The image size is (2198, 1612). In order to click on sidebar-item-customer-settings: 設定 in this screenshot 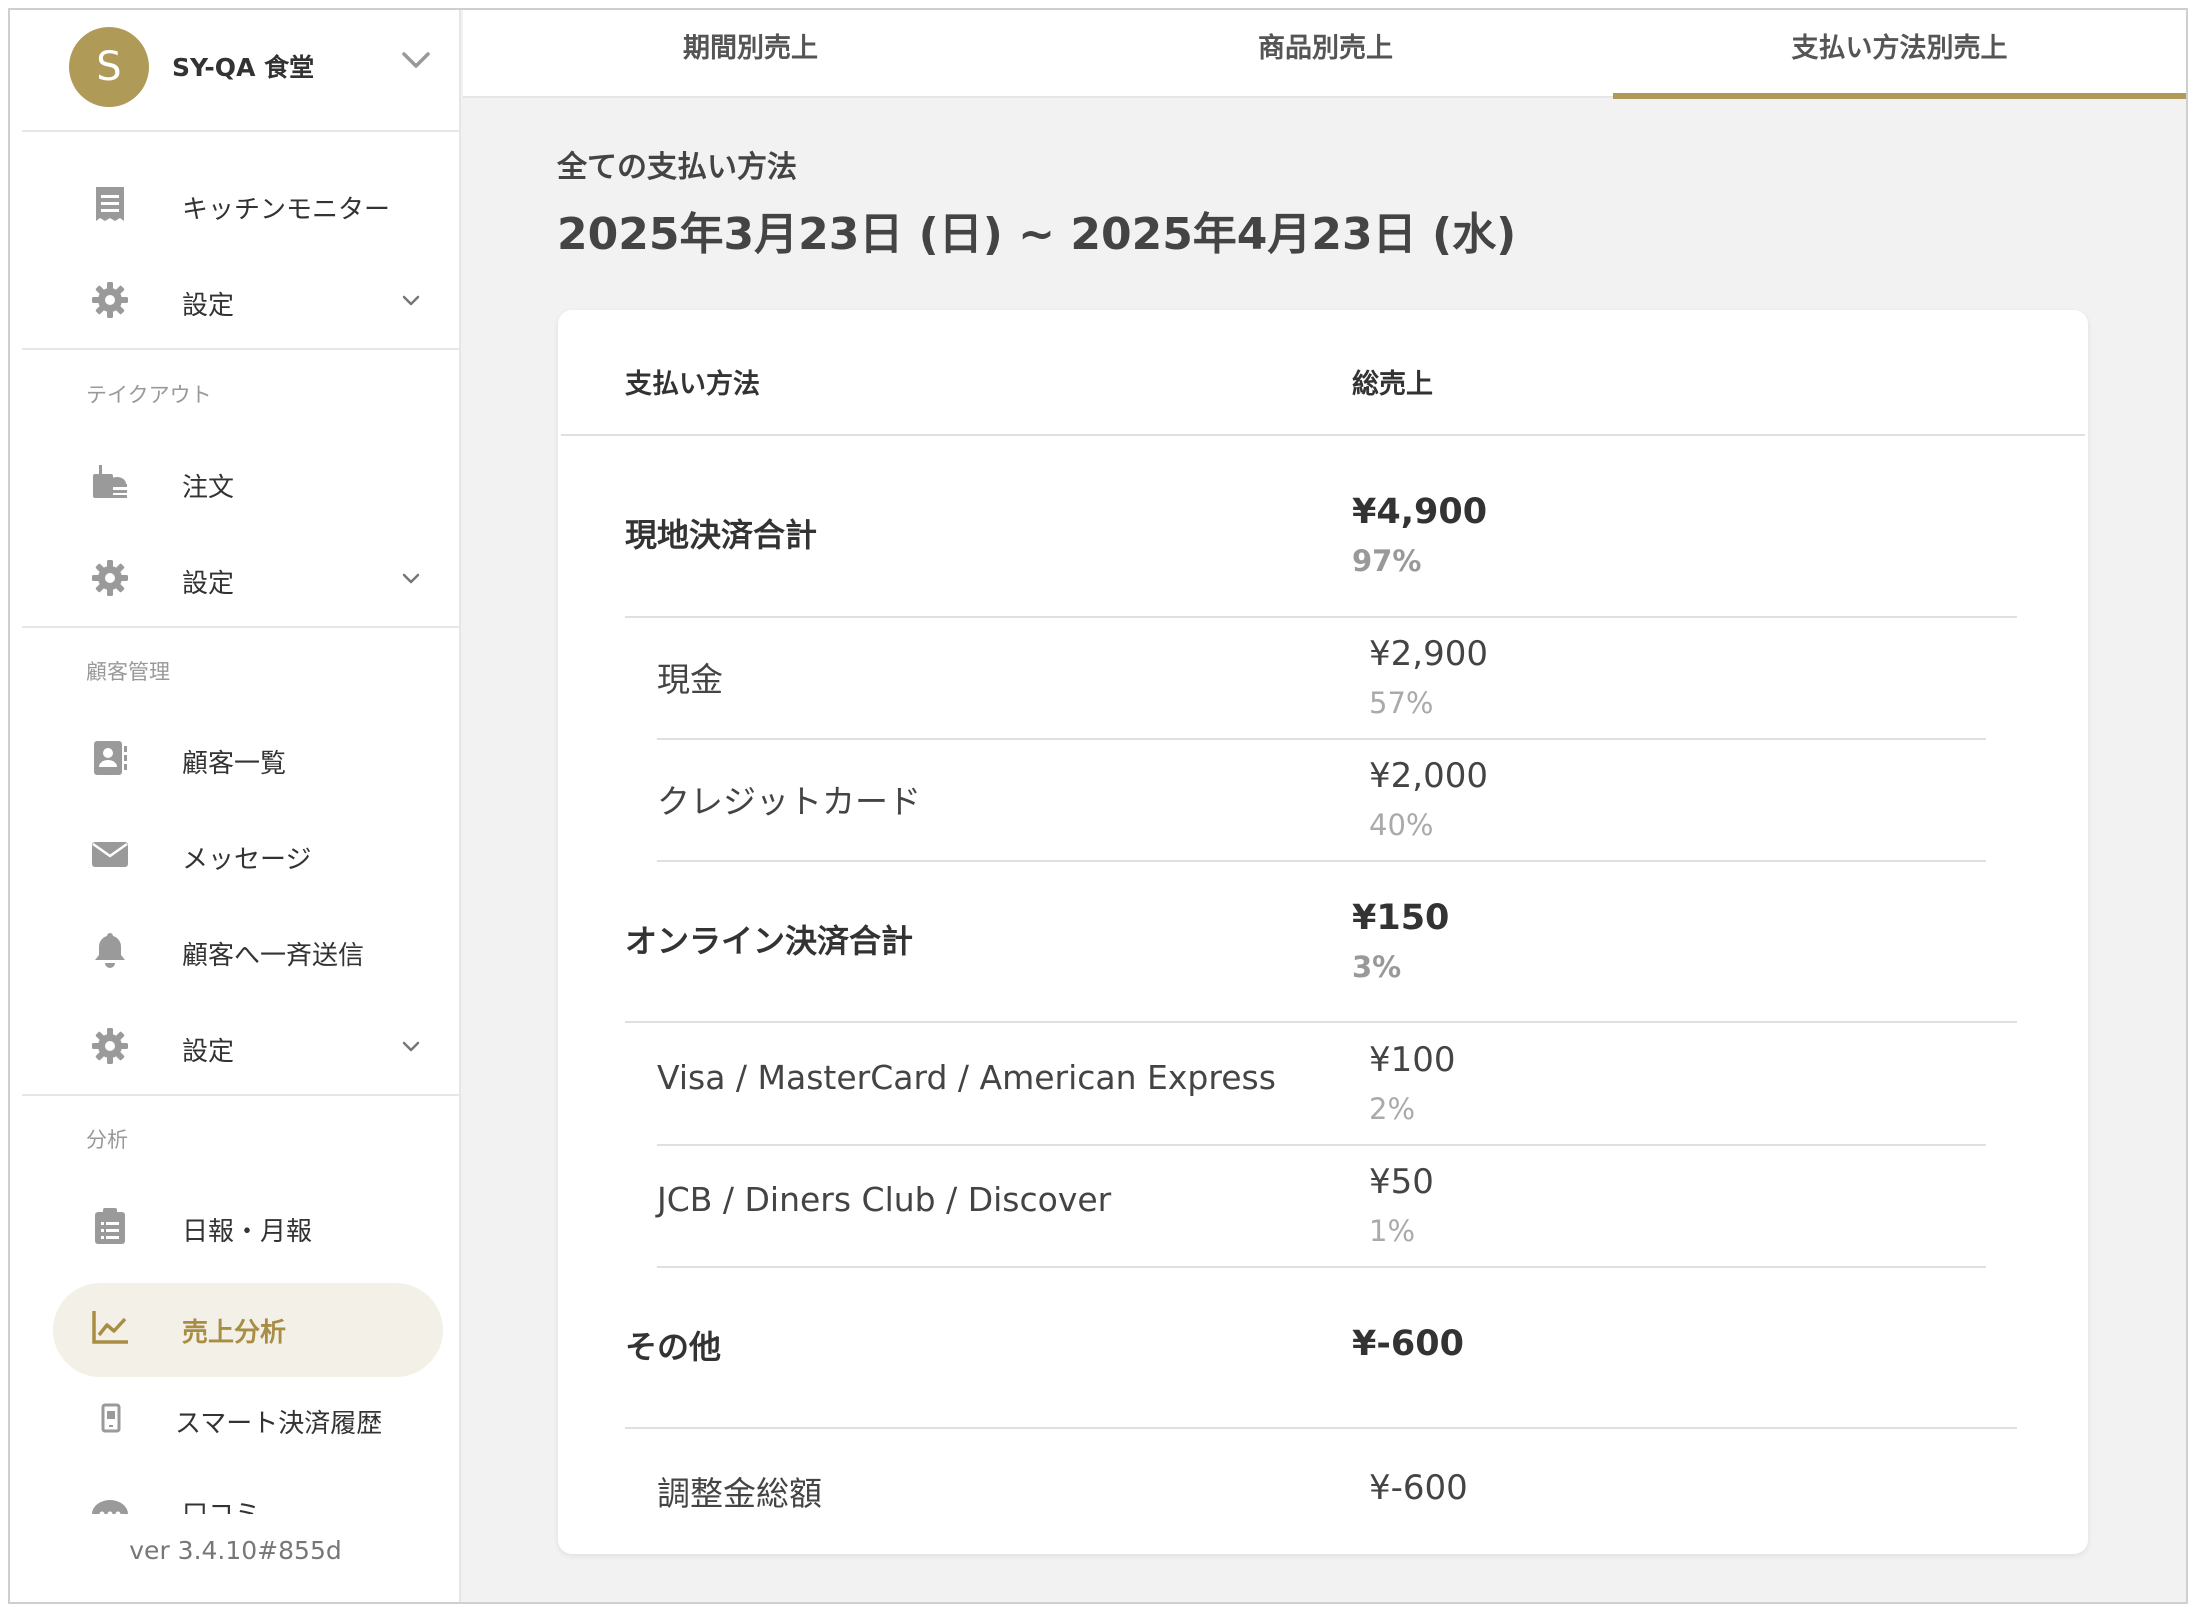, I will do `click(241, 1046)`.